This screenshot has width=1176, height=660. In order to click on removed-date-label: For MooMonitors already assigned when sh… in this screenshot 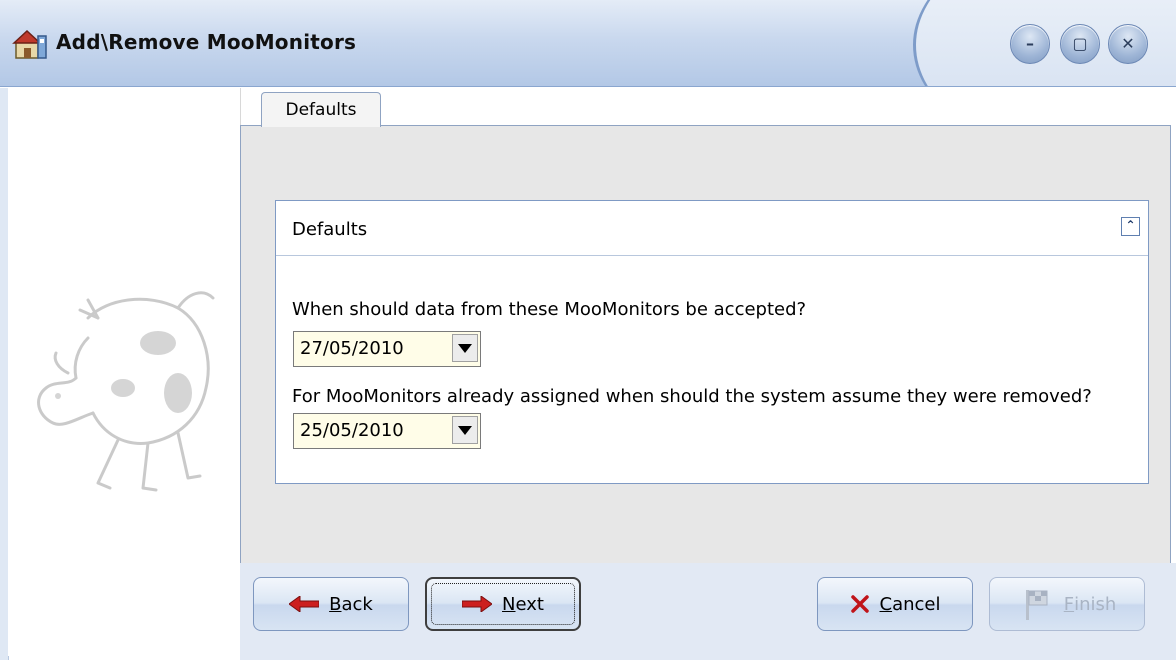, I will do `click(692, 396)`.